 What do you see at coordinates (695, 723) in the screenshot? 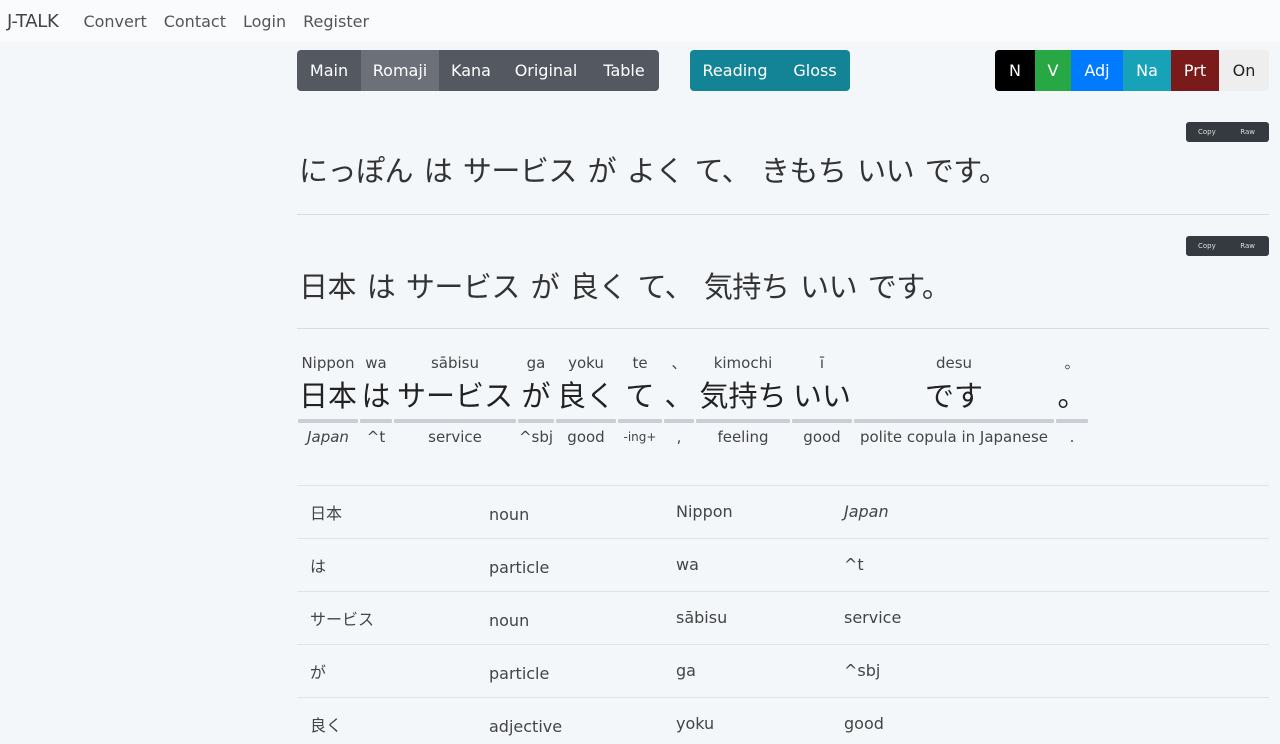
I see `cell-romaji: yoku` at bounding box center [695, 723].